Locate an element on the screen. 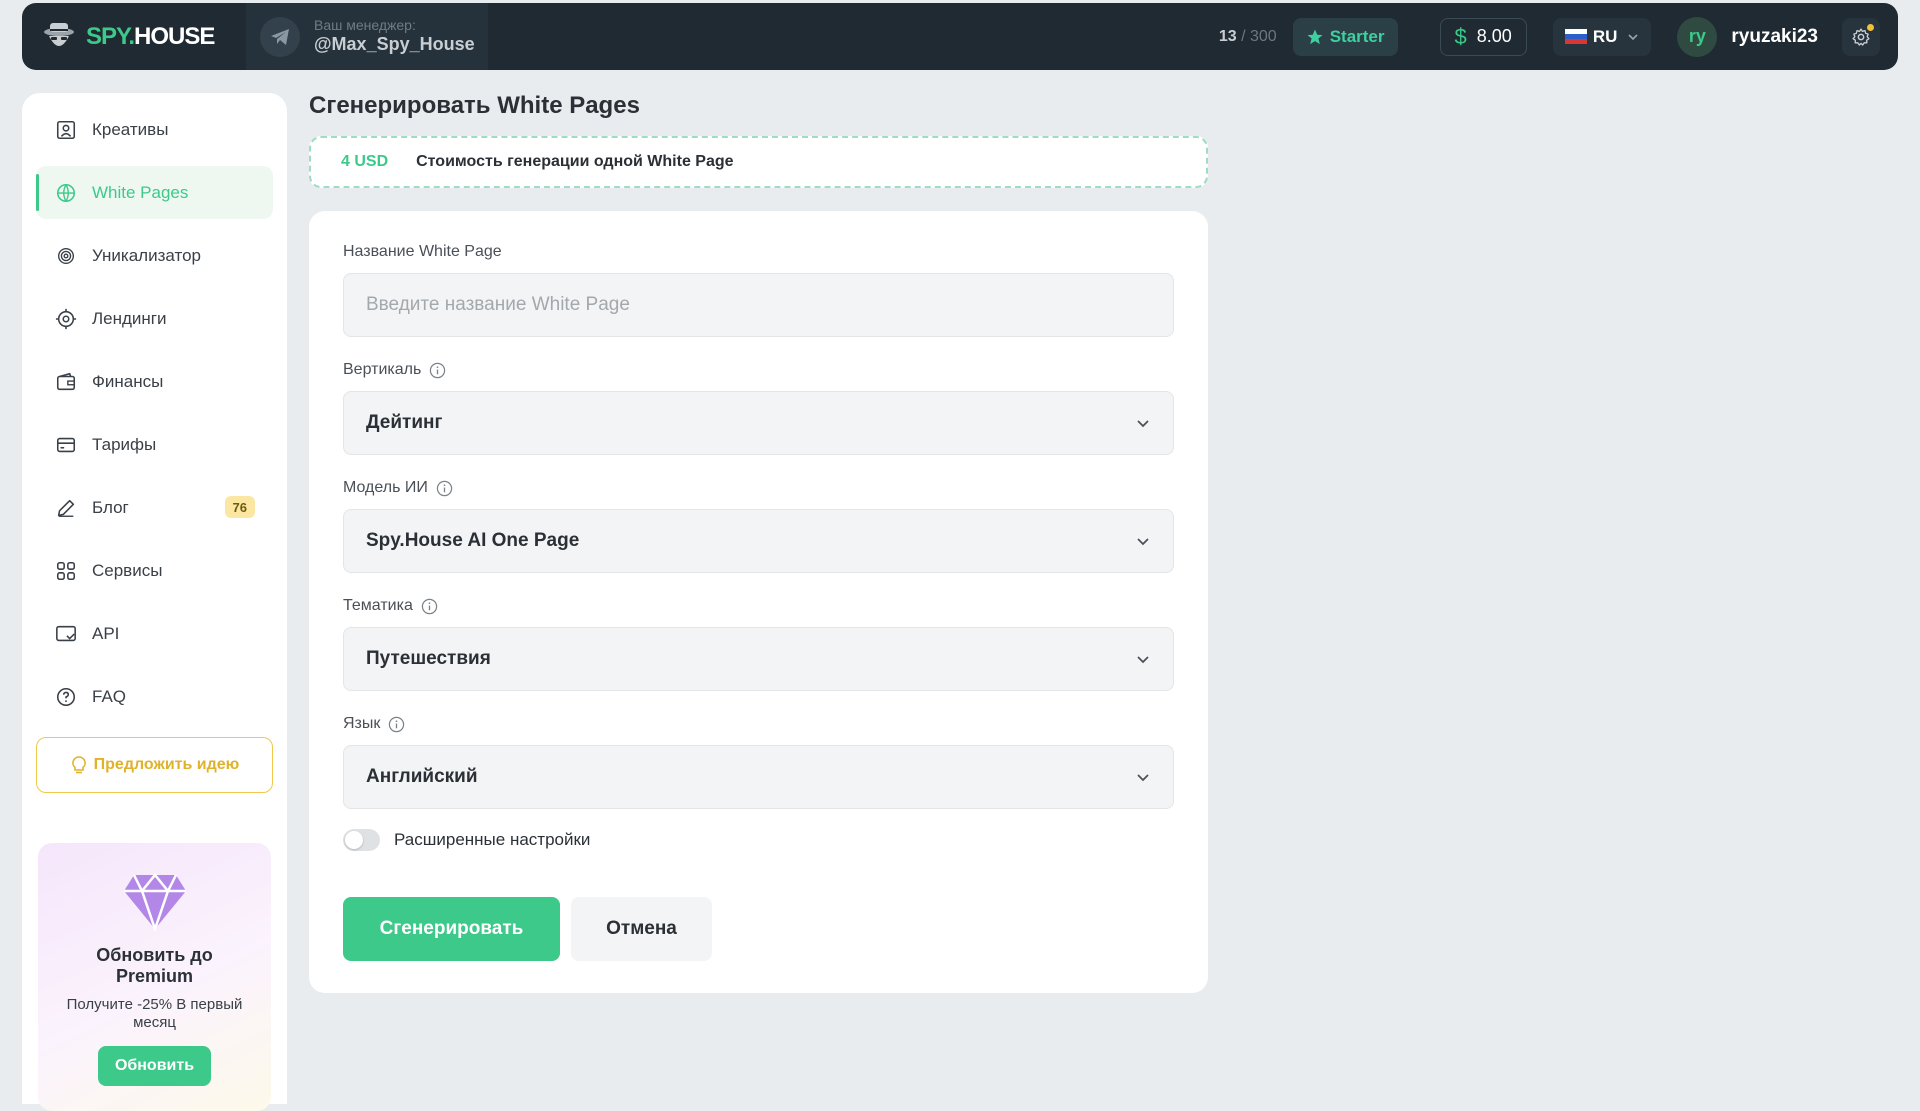 The width and height of the screenshot is (1920, 1111). white-pages-icon is located at coordinates (66, 193).